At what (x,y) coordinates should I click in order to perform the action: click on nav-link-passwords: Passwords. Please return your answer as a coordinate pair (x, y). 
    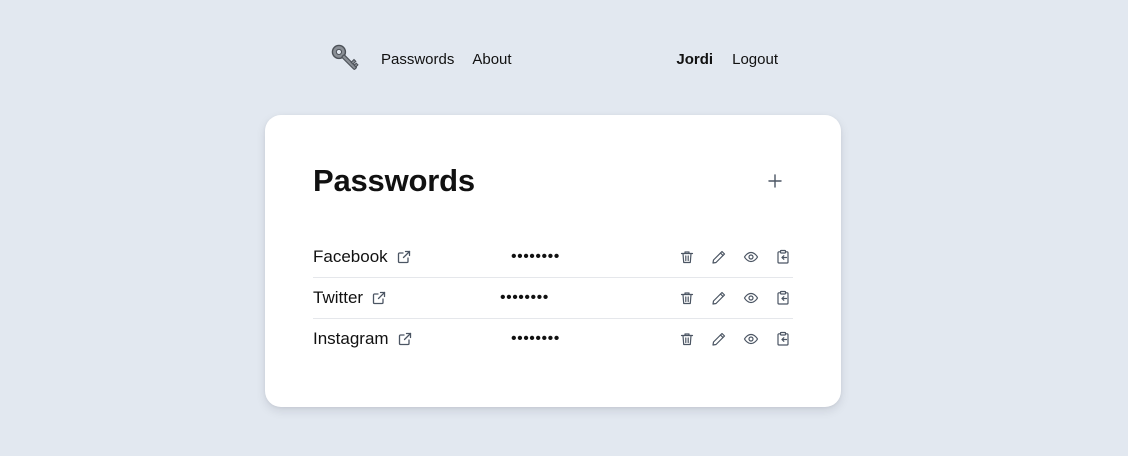
    Looking at the image, I should click on (417, 59).